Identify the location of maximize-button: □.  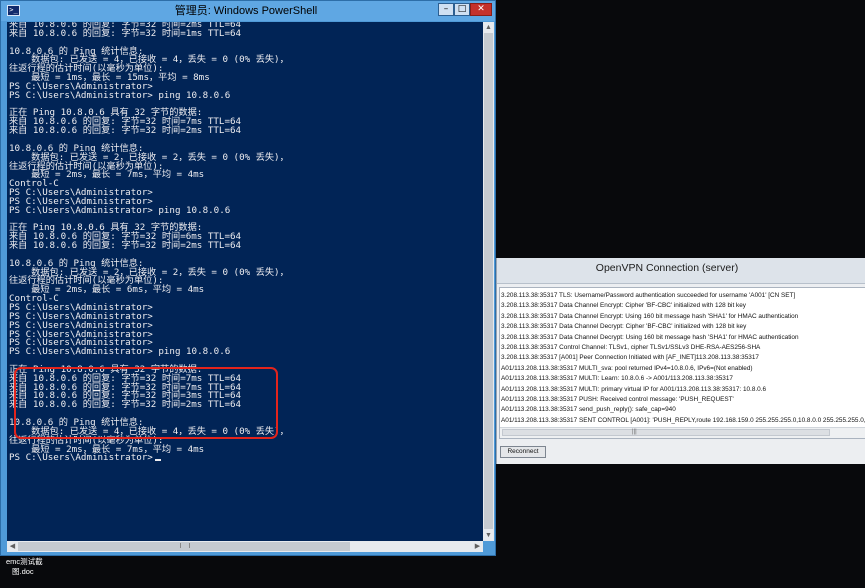
(462, 9).